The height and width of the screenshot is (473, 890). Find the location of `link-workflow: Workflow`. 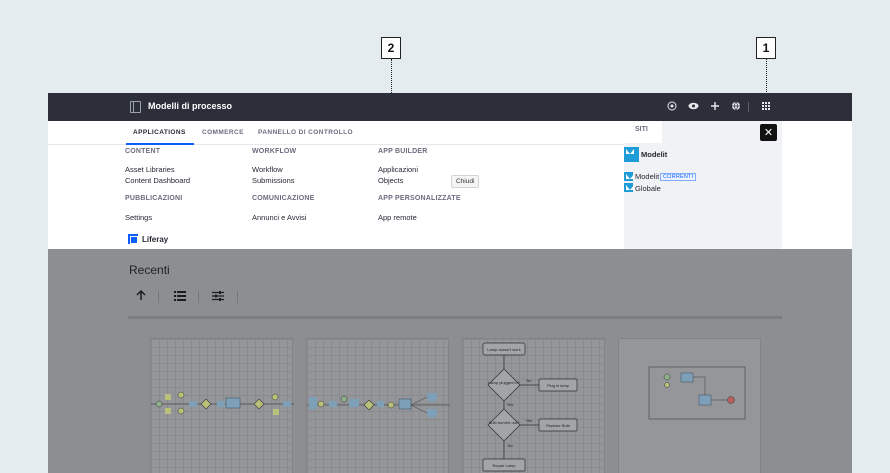

link-workflow: Workflow is located at coordinates (267, 169).